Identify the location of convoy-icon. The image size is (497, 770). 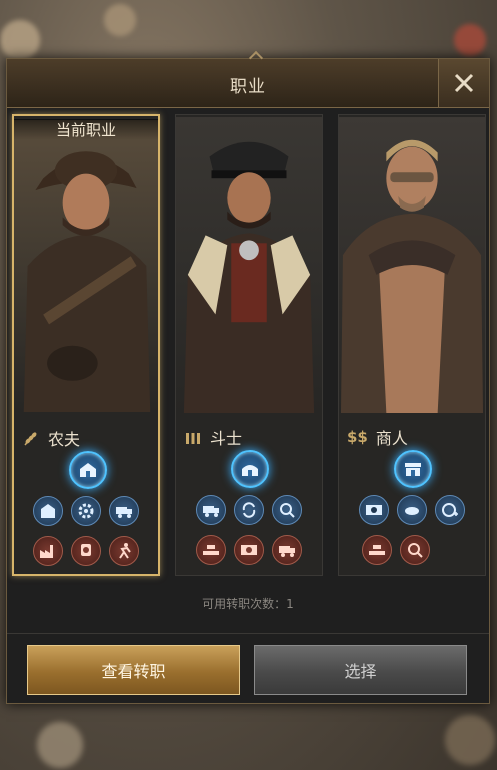
(211, 510).